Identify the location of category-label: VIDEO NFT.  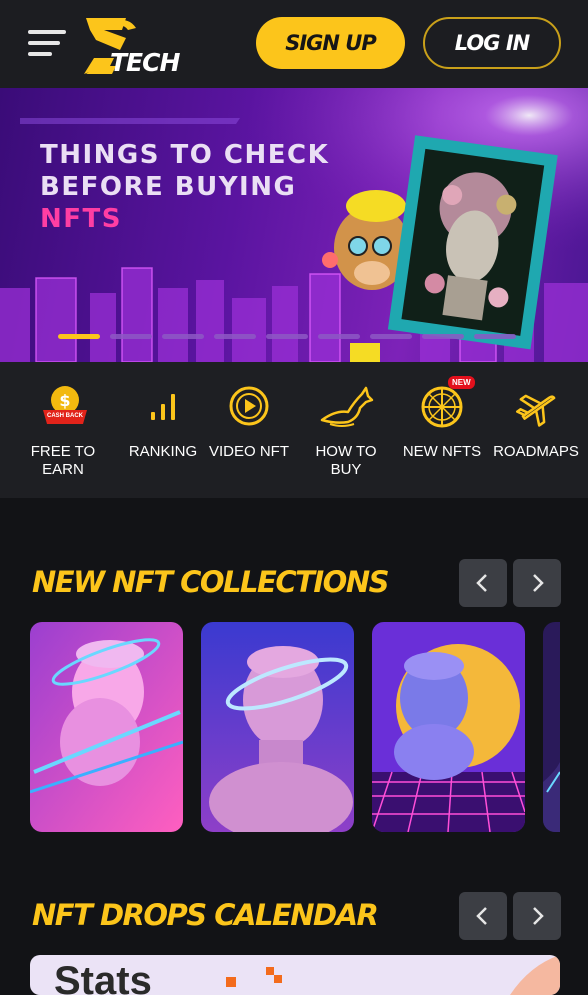
(248, 451).